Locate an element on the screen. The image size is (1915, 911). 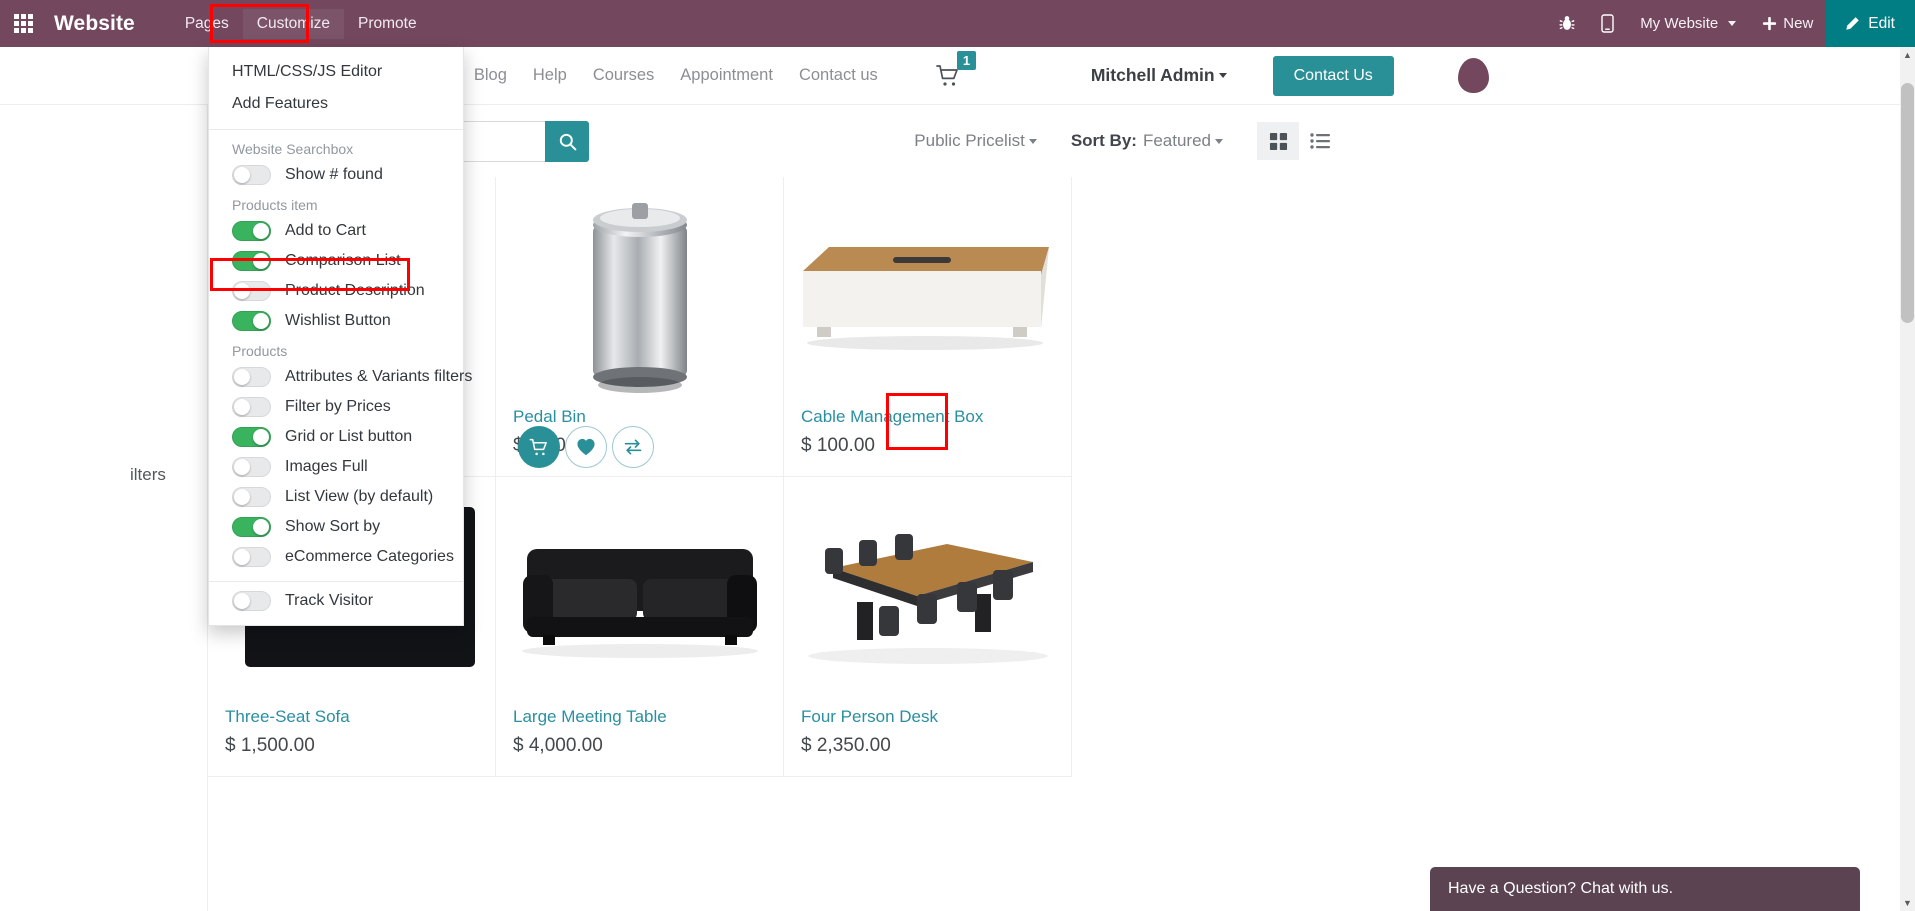
avatar is located at coordinates (1473, 75).